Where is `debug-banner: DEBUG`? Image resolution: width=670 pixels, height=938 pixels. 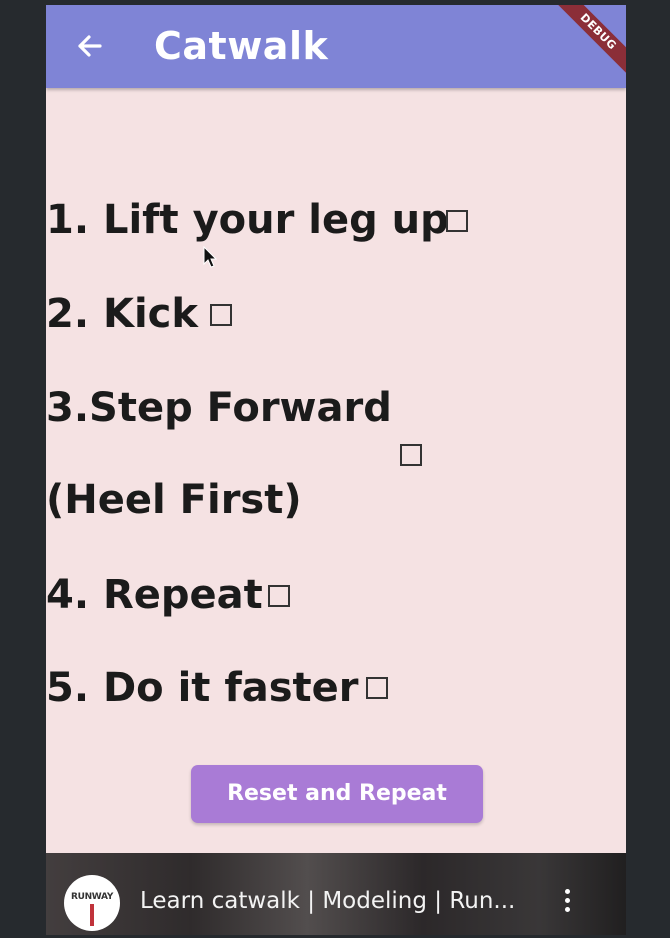 debug-banner: DEBUG is located at coordinates (581, 50).